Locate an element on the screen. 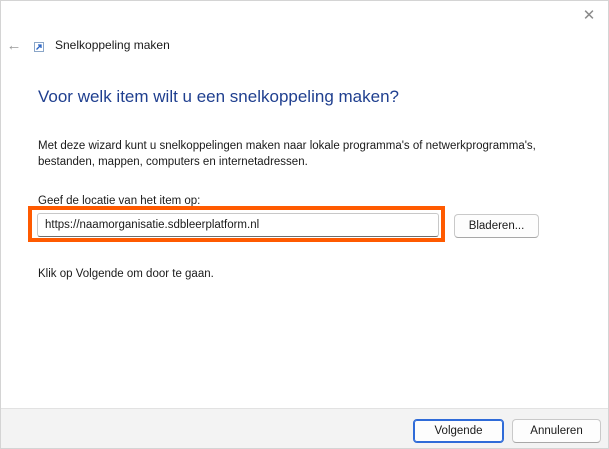  next-button: Volgende is located at coordinates (458, 431).